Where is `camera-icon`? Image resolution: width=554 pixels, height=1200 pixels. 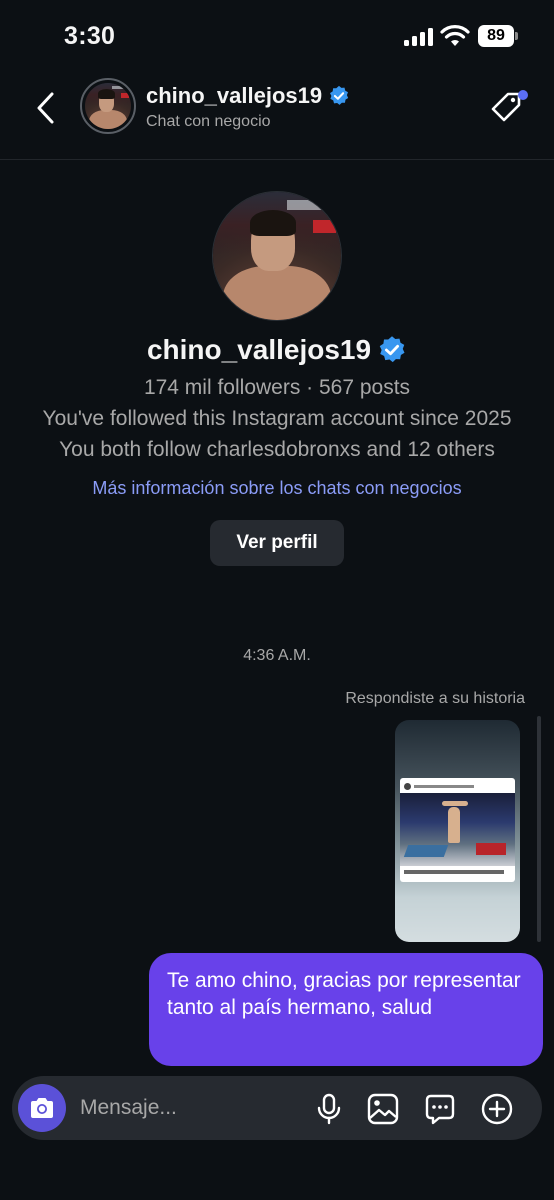 camera-icon is located at coordinates (42, 1108).